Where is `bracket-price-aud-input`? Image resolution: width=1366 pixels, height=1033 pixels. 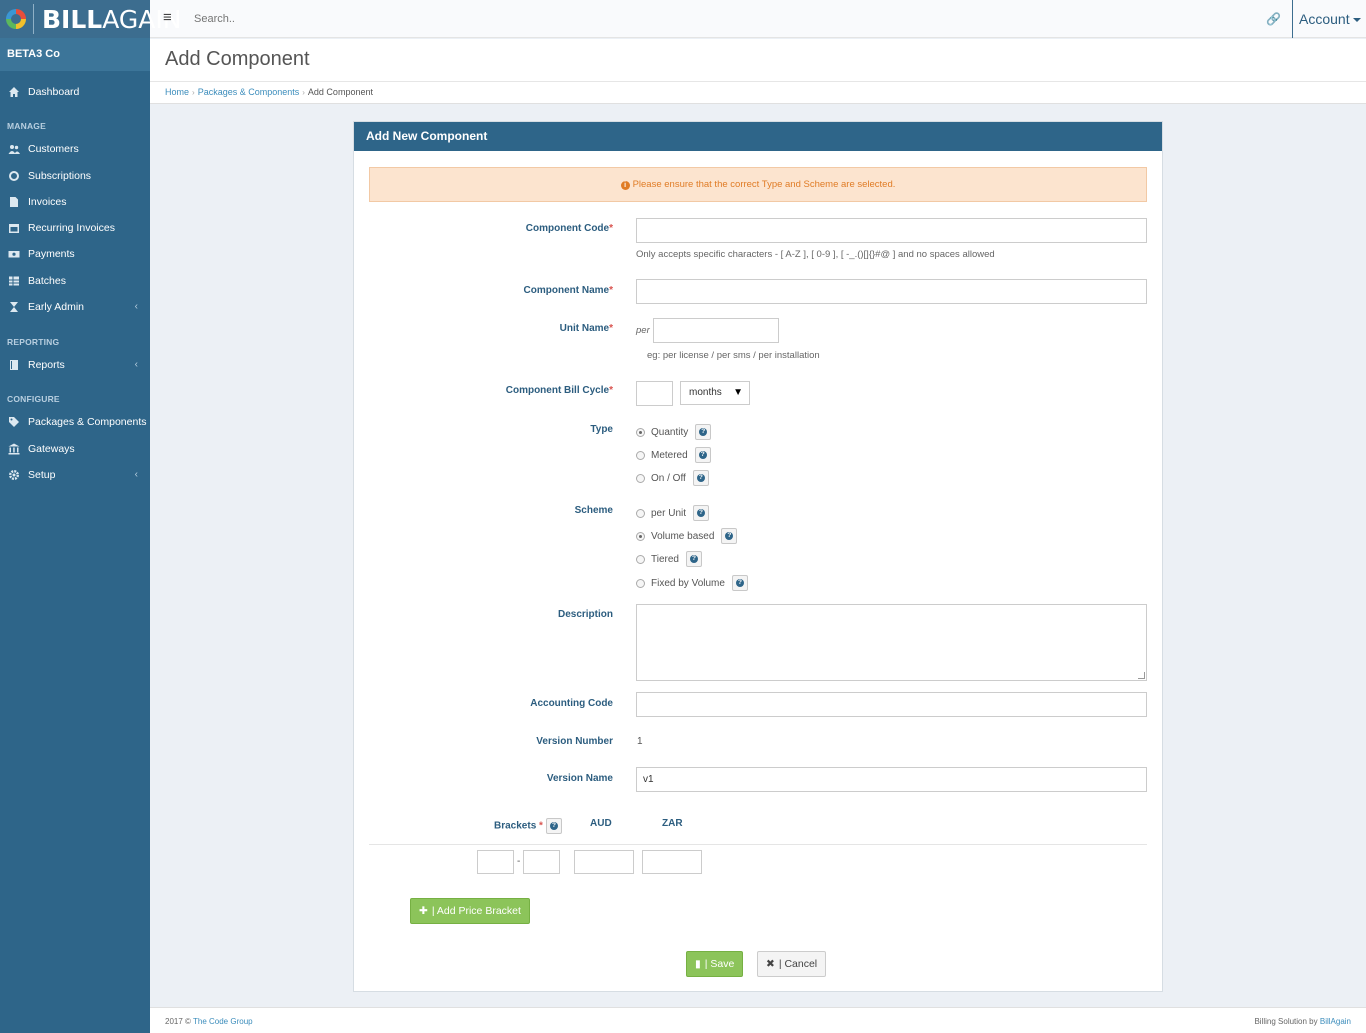 bracket-price-aud-input is located at coordinates (604, 862).